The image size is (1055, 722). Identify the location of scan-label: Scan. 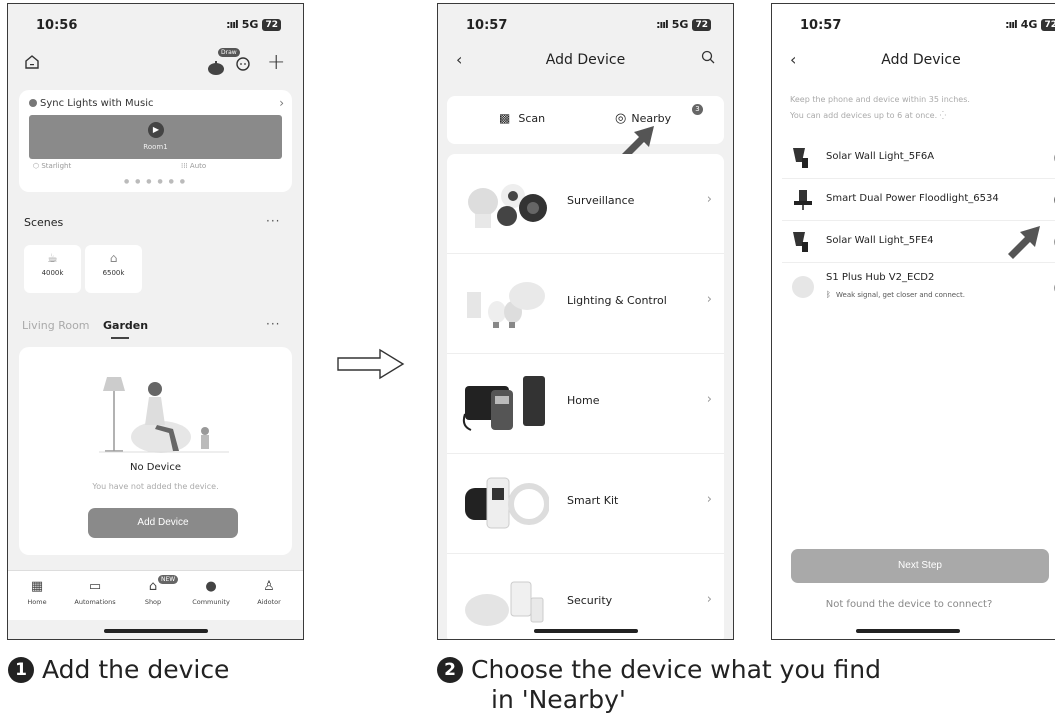
(532, 118).